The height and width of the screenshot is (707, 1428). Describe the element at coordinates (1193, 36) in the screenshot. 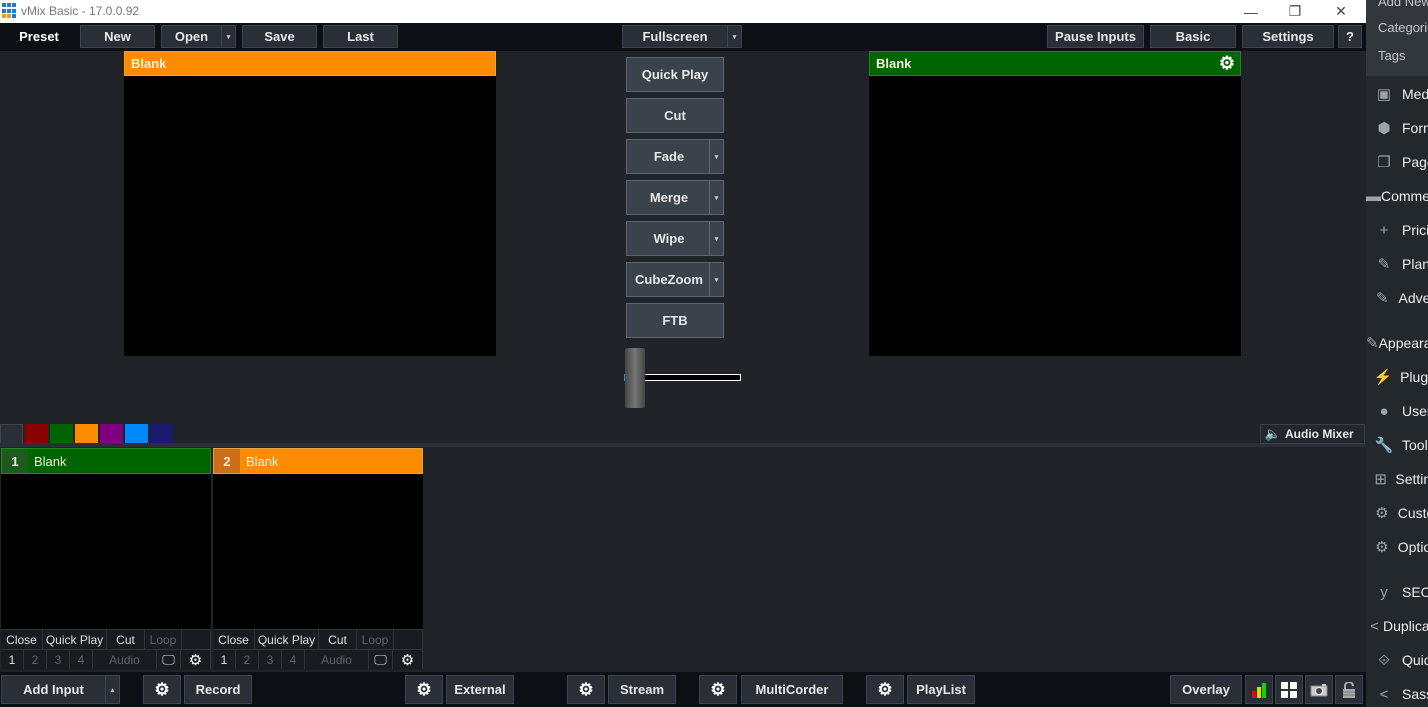

I see `basic-button: Basic` at that location.